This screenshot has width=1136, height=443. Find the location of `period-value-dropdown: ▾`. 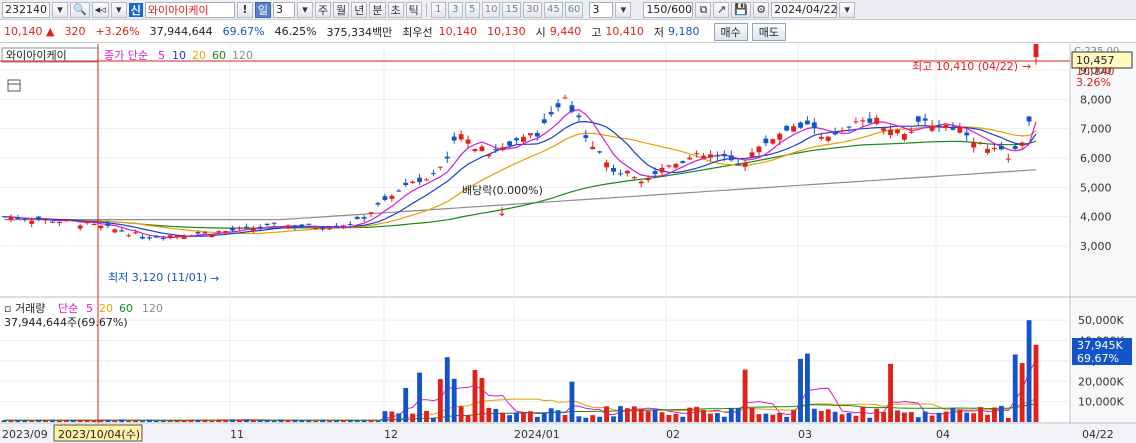

period-value-dropdown: ▾ is located at coordinates (305, 9).